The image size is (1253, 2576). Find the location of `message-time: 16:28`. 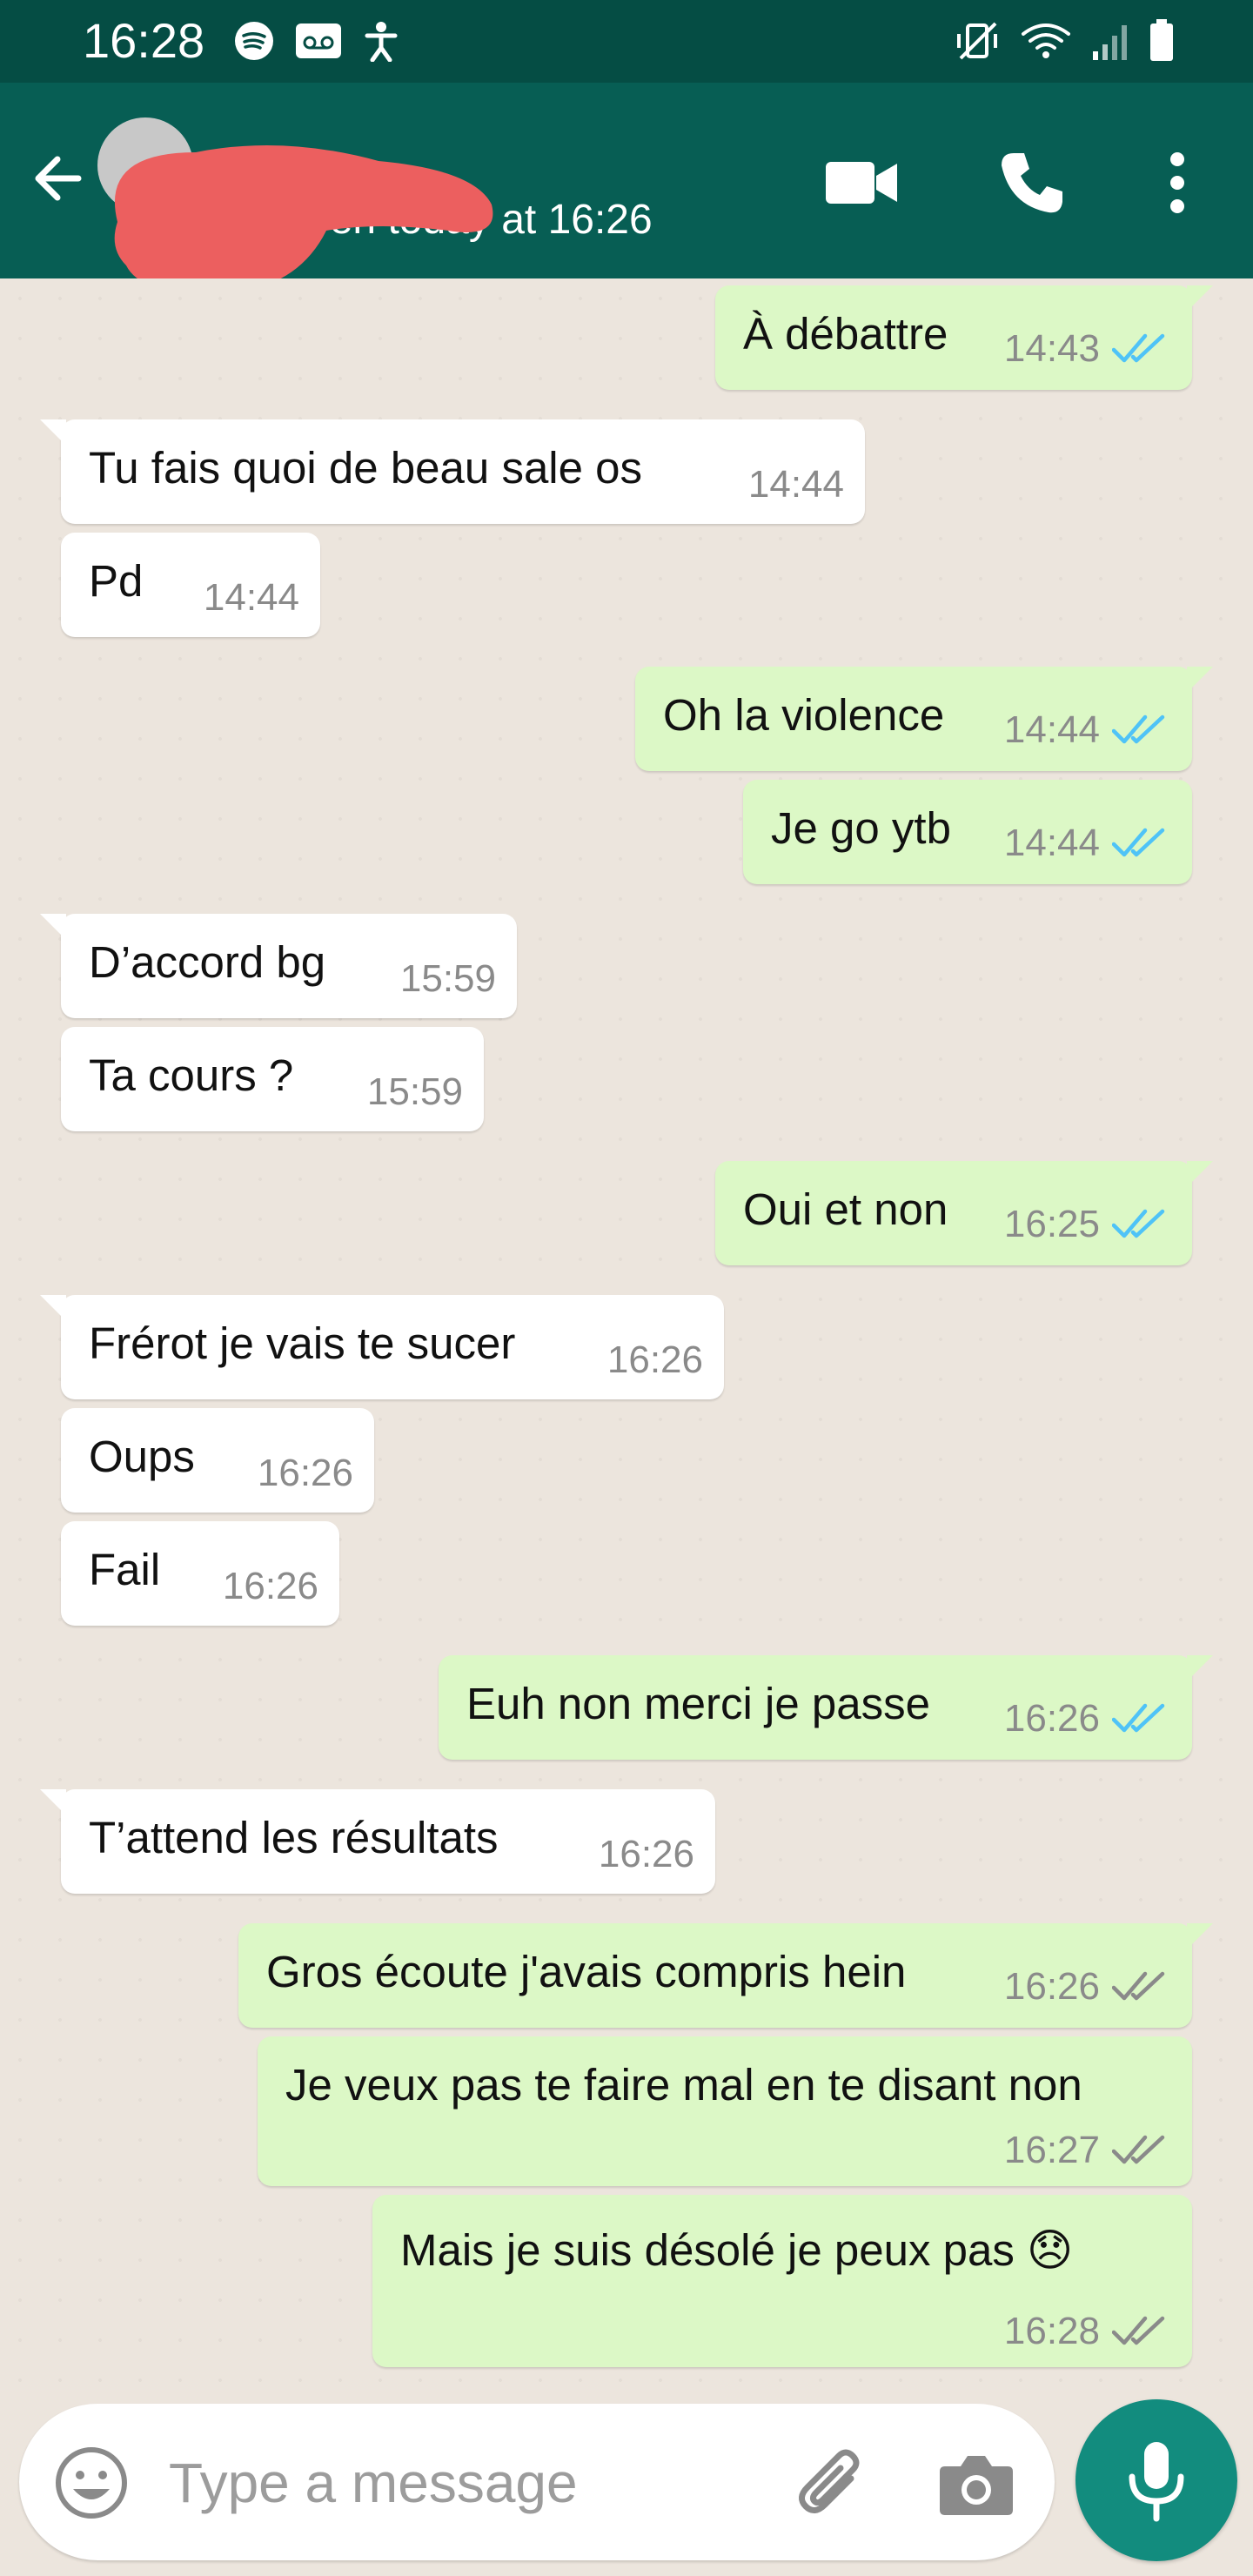

message-time: 16:28 is located at coordinates (1051, 2331).